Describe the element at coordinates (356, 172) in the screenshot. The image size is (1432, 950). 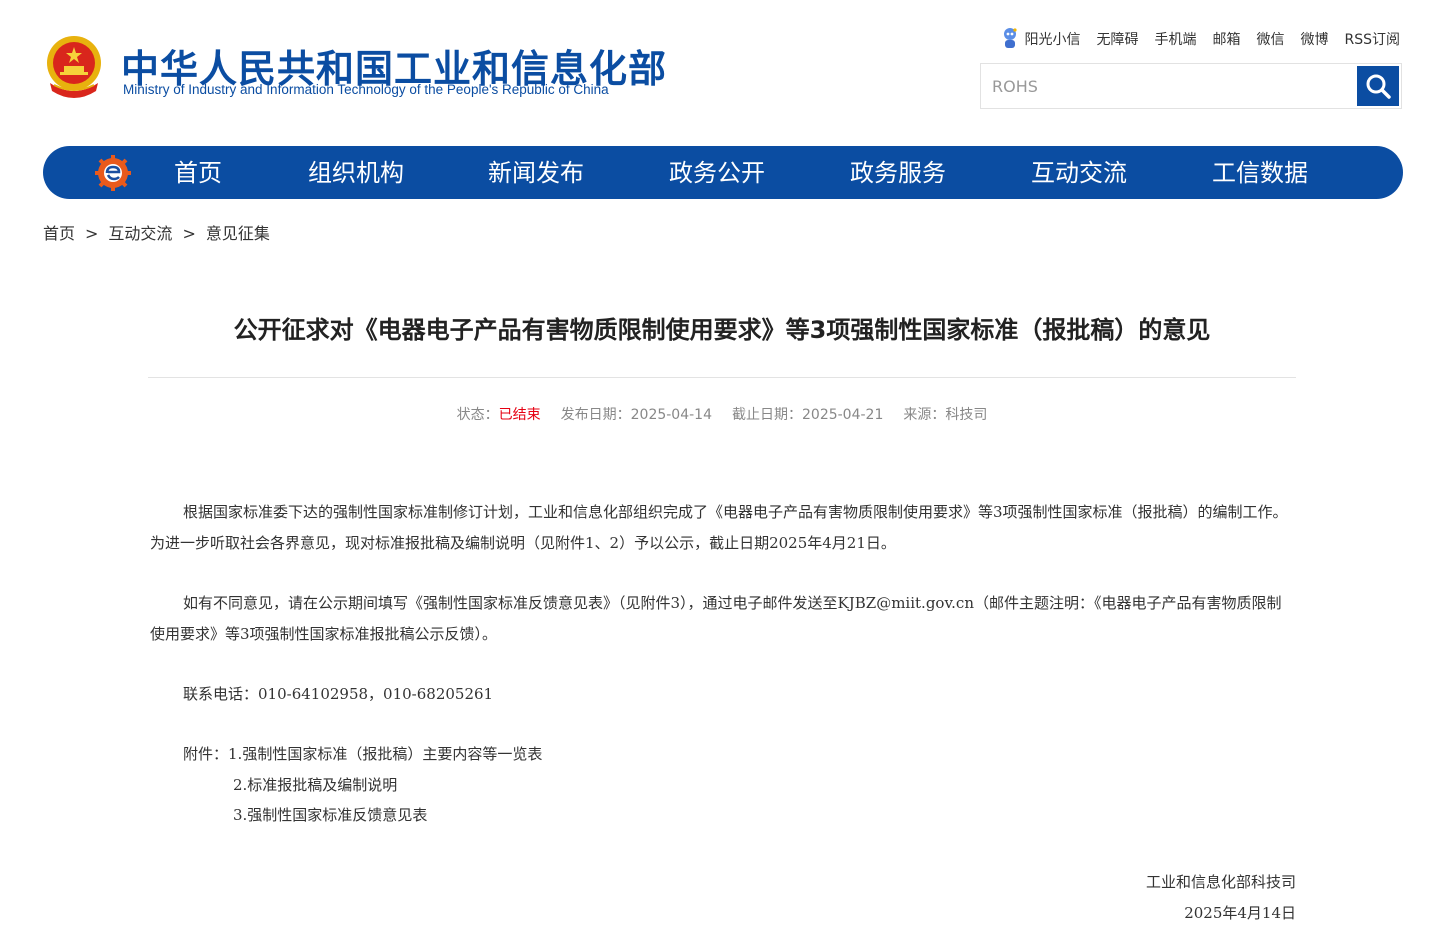
I see `nav-item-organization: 组织机构` at that location.